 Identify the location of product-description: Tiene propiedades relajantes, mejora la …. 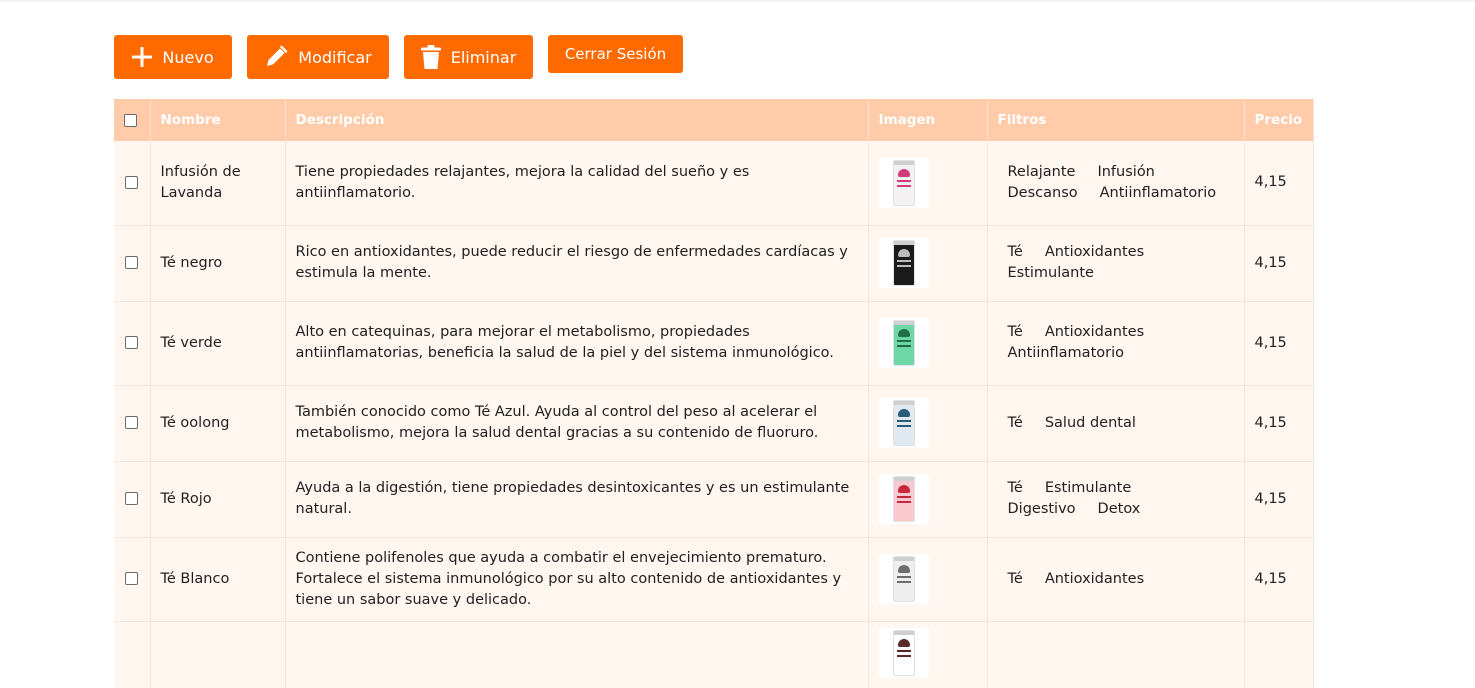
(577, 183).